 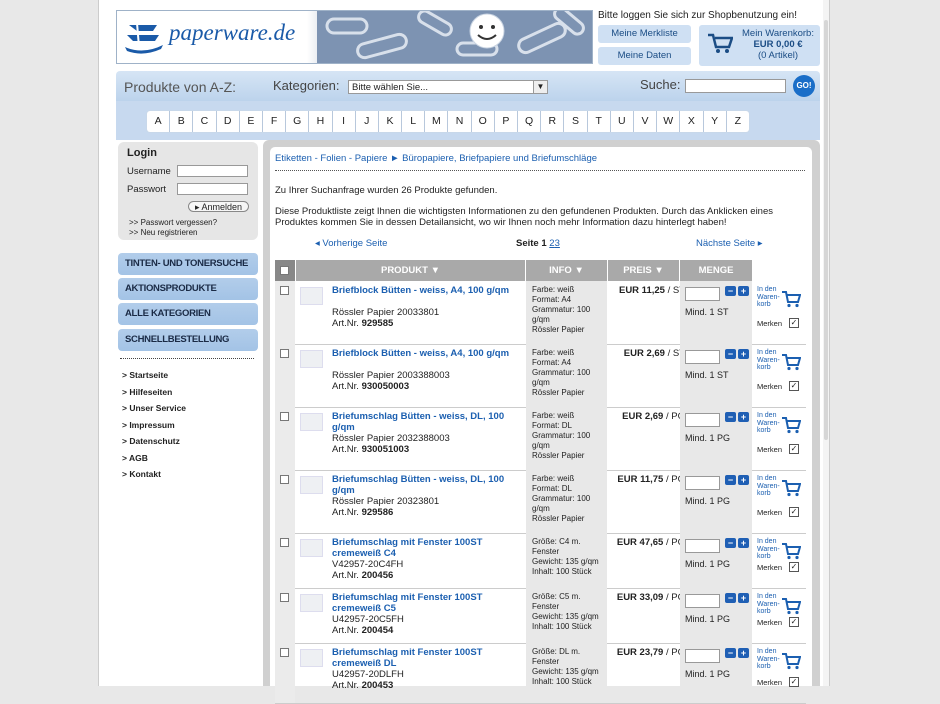 What do you see at coordinates (135, 458) in the screenshot?
I see `link-agb: > AGB` at bounding box center [135, 458].